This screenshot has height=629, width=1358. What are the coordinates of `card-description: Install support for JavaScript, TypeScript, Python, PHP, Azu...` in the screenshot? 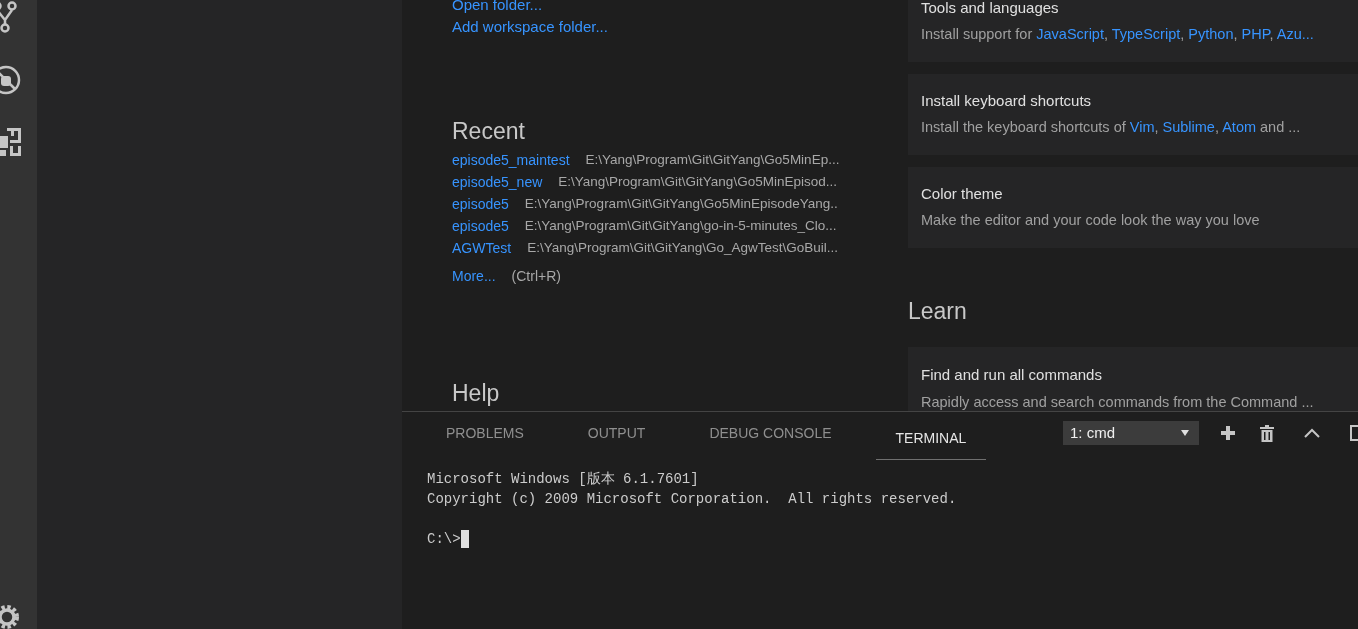 It's located at (1118, 35).